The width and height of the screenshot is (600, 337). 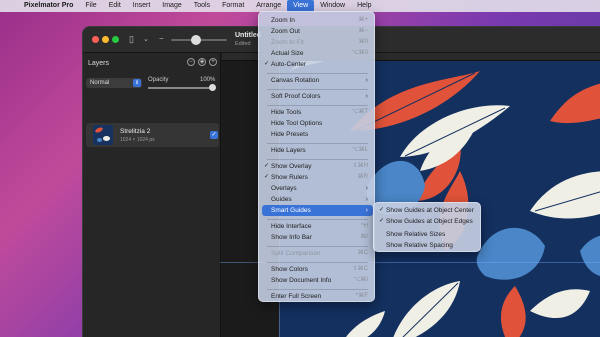 What do you see at coordinates (105, 39) in the screenshot?
I see `minimize-button` at bounding box center [105, 39].